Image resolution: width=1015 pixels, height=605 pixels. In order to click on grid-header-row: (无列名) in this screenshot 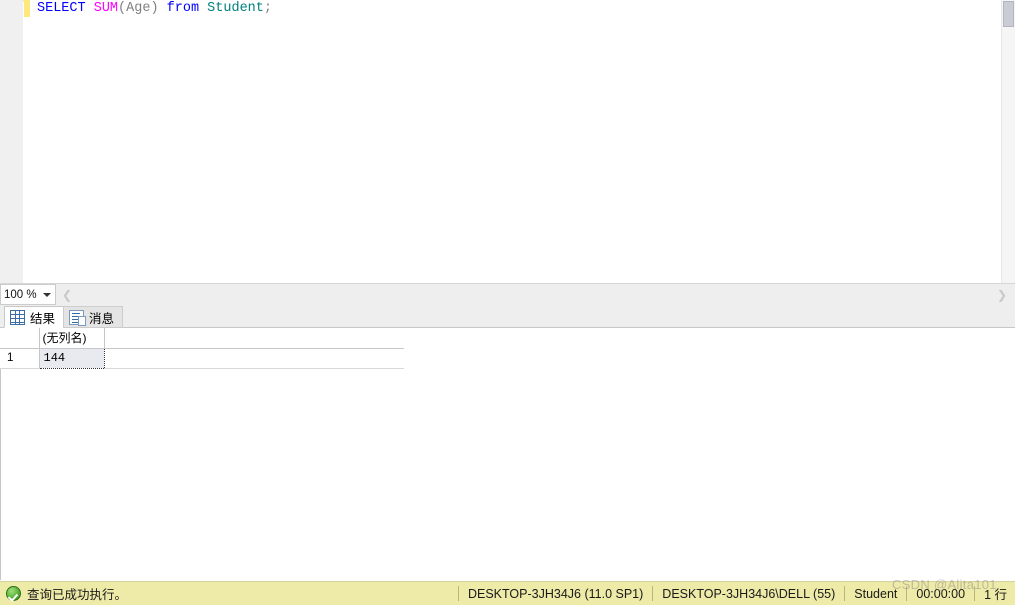, I will do `click(202, 338)`.